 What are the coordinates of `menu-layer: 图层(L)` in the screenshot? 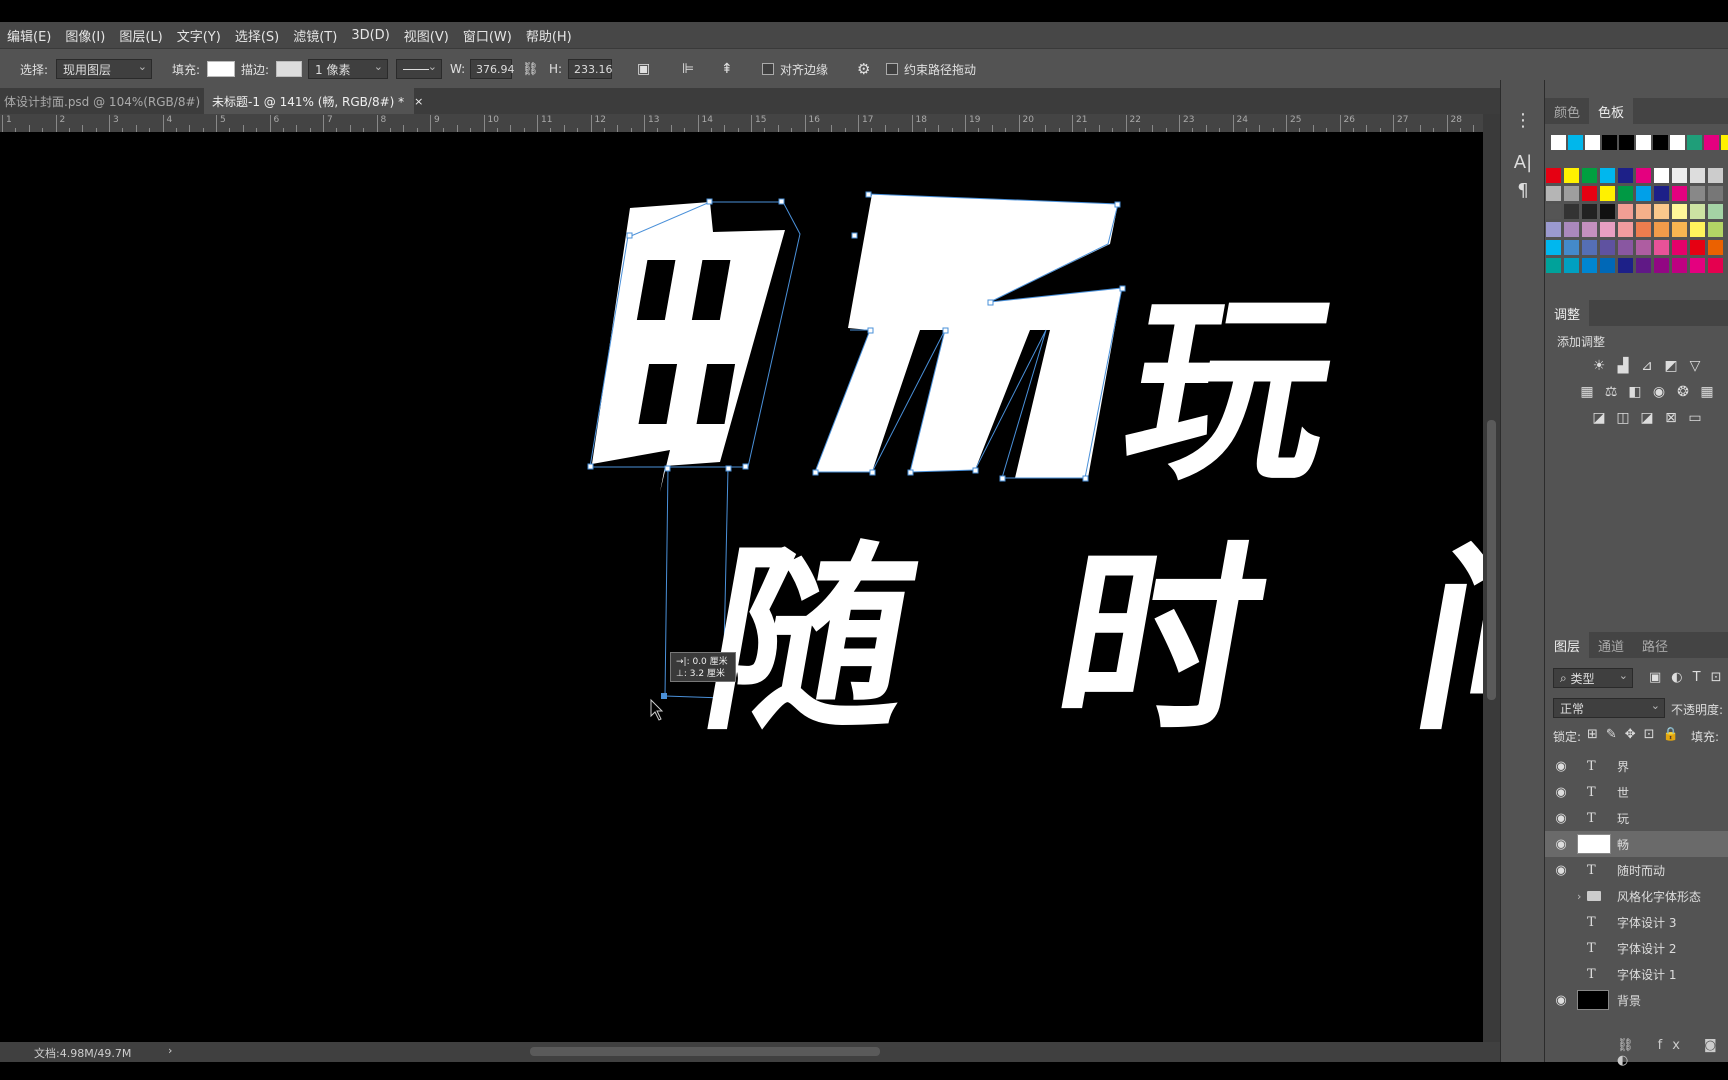 It's located at (140, 35).